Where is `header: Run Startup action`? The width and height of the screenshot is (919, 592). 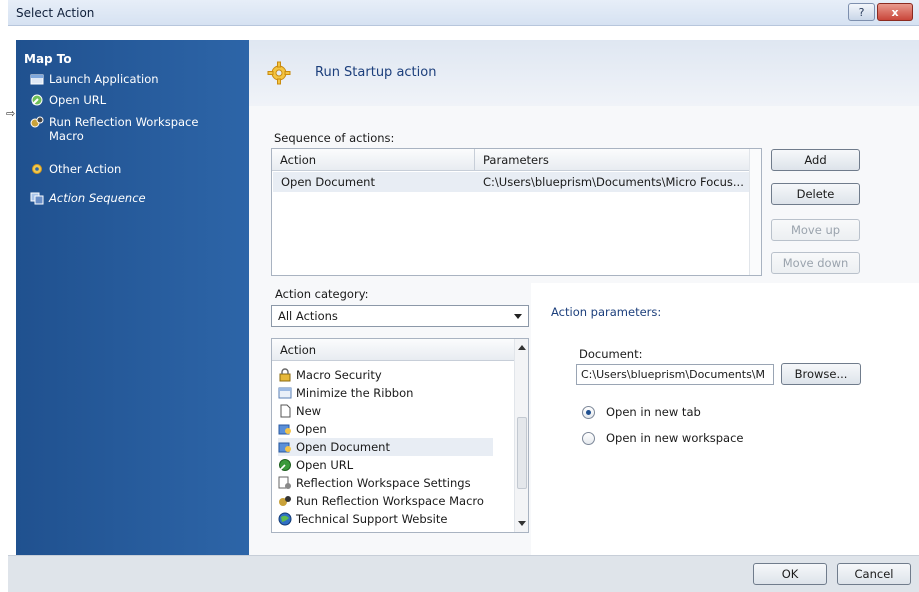 header: Run Startup action is located at coordinates (584, 73).